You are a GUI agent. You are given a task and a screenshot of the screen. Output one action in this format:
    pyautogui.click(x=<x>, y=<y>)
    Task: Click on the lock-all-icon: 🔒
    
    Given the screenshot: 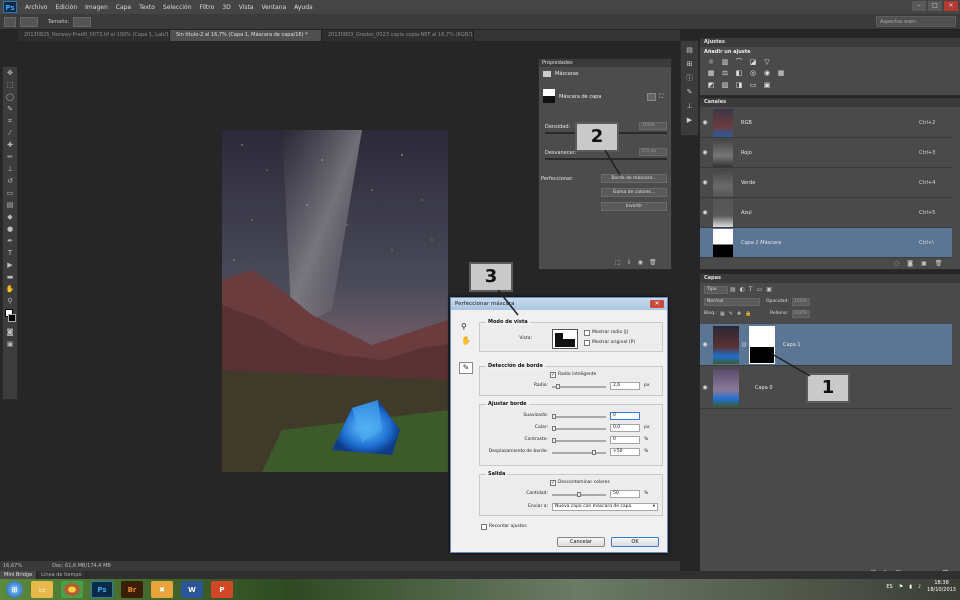 What is the action you would take?
    pyautogui.click(x=748, y=314)
    